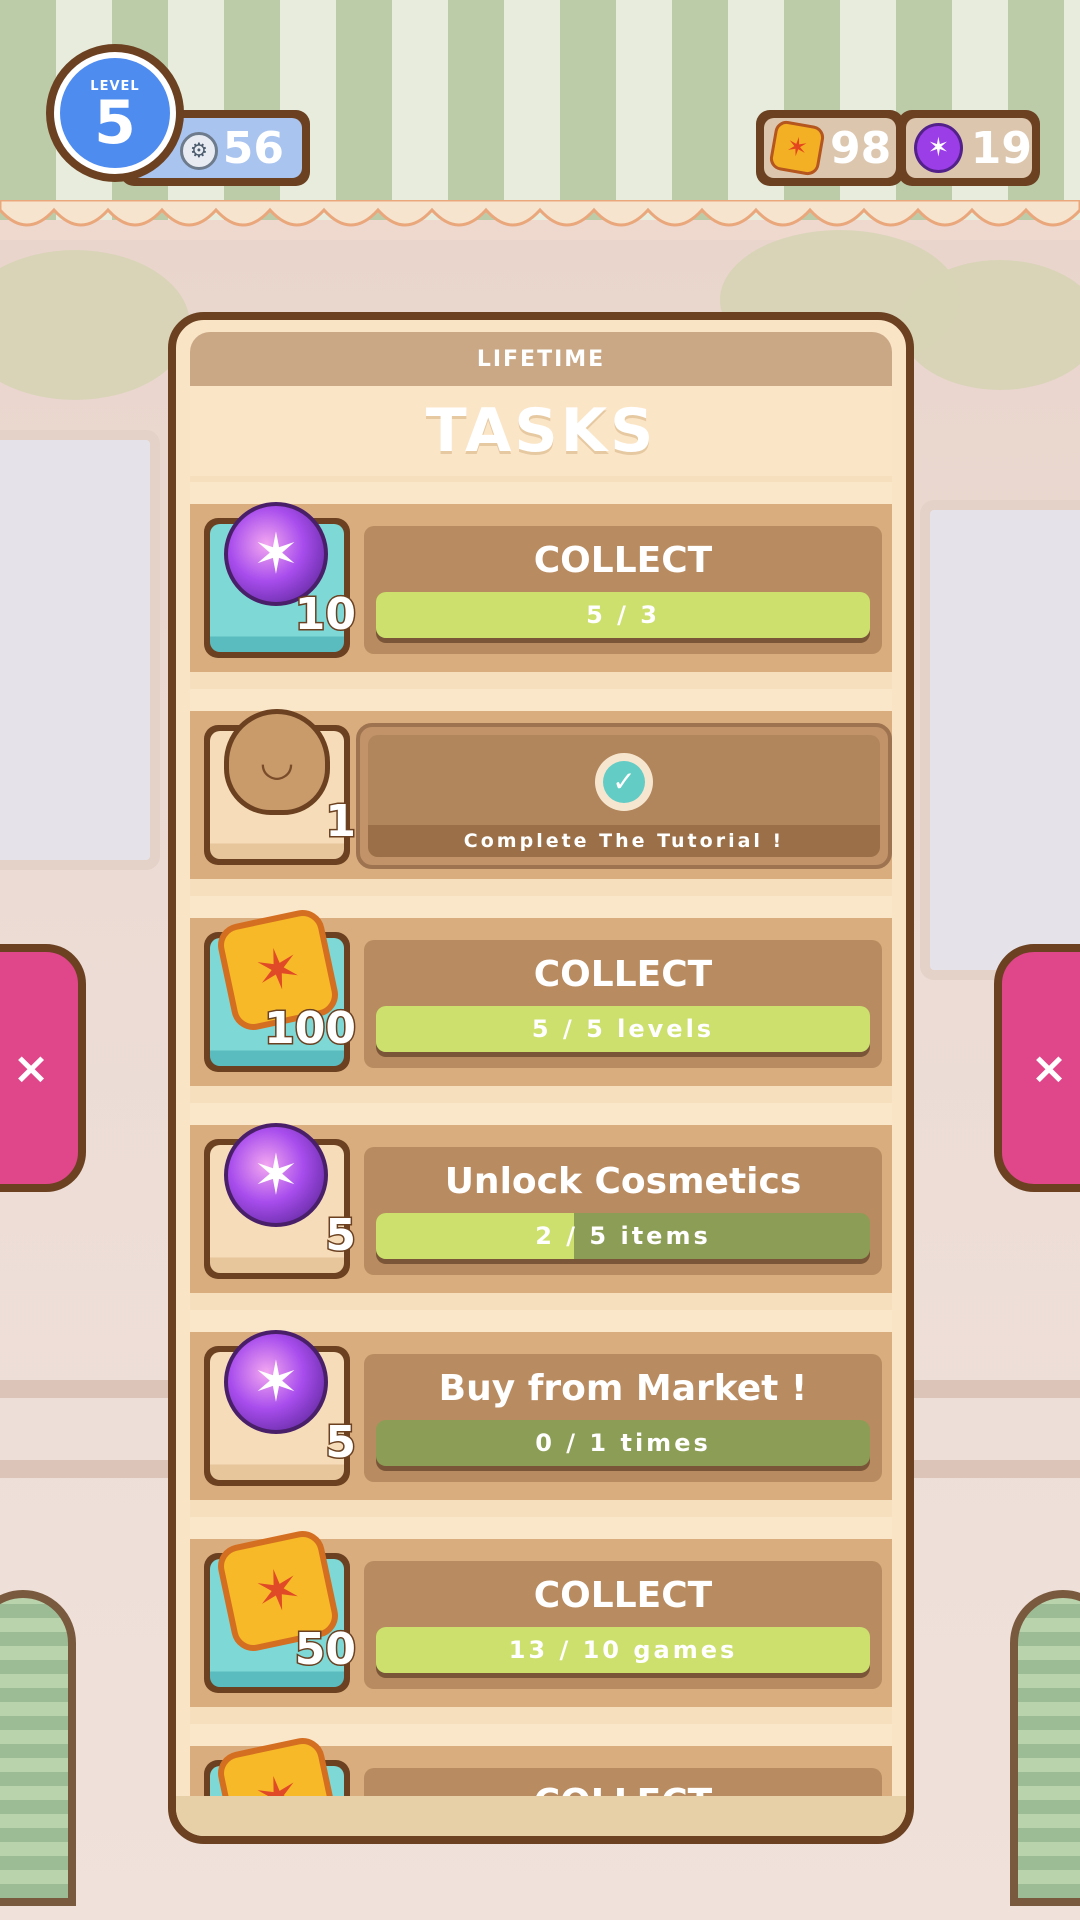 The width and height of the screenshot is (1080, 1920). I want to click on lifetime-tab-label: LIFETIME, so click(541, 359).